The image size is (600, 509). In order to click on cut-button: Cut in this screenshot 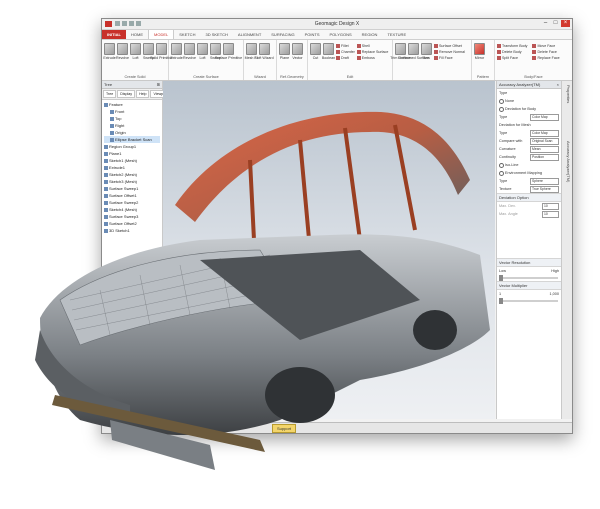, I will do `click(315, 52)`.